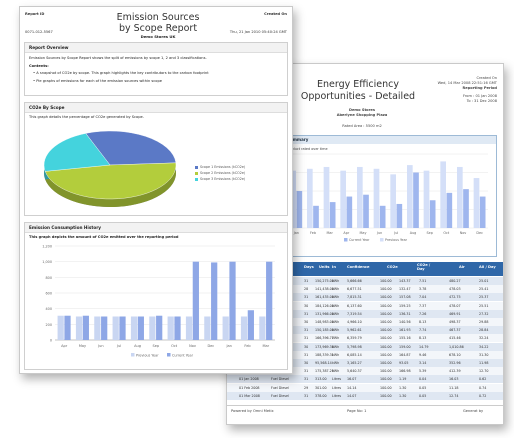 The height and width of the screenshot is (438, 514). What do you see at coordinates (405, 289) in the screenshot?
I see `table-cell: 132.47` at bounding box center [405, 289].